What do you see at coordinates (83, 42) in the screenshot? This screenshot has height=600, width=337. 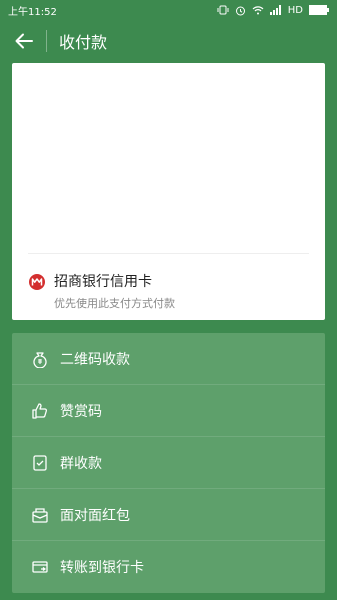 I see `page-title: 收付款` at bounding box center [83, 42].